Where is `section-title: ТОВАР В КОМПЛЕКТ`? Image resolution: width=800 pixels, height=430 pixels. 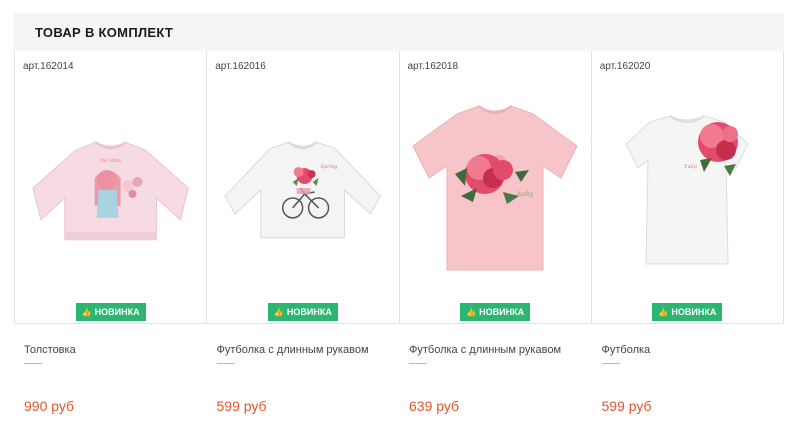
section-title: ТОВАР В КОМПЛЕКТ is located at coordinates (399, 32).